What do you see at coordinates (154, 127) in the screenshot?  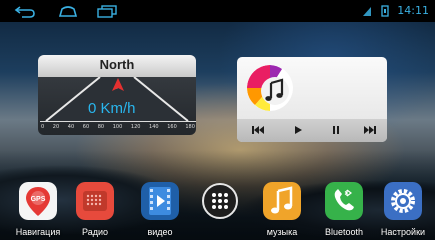 I see `scale-tick: 140` at bounding box center [154, 127].